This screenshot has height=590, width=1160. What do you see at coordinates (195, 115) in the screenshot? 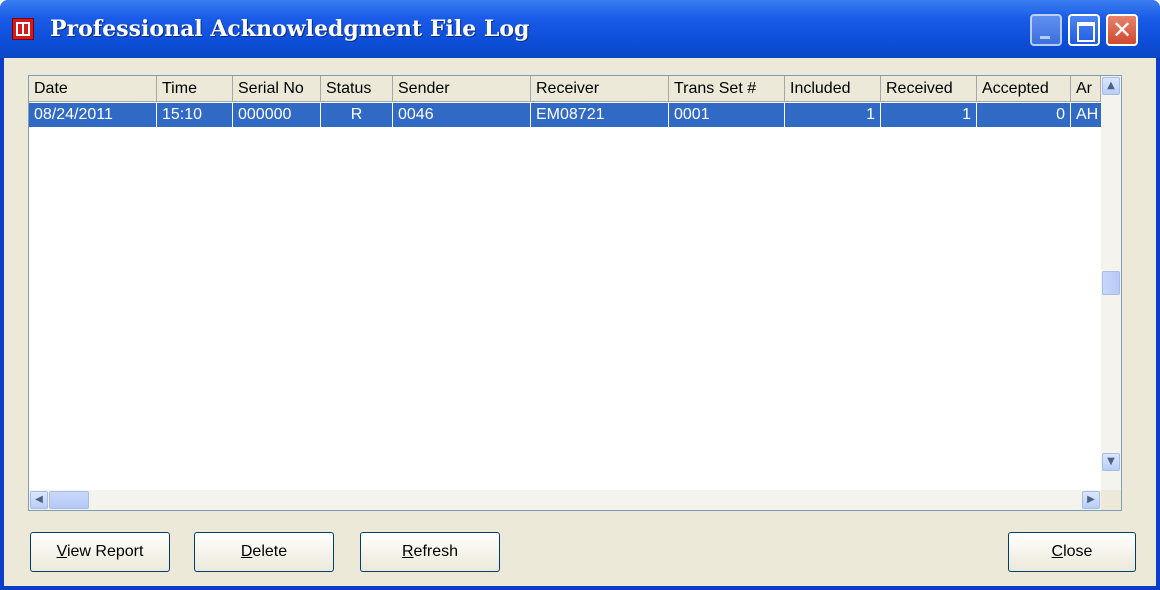
I see `cell-time: 15:10` at bounding box center [195, 115].